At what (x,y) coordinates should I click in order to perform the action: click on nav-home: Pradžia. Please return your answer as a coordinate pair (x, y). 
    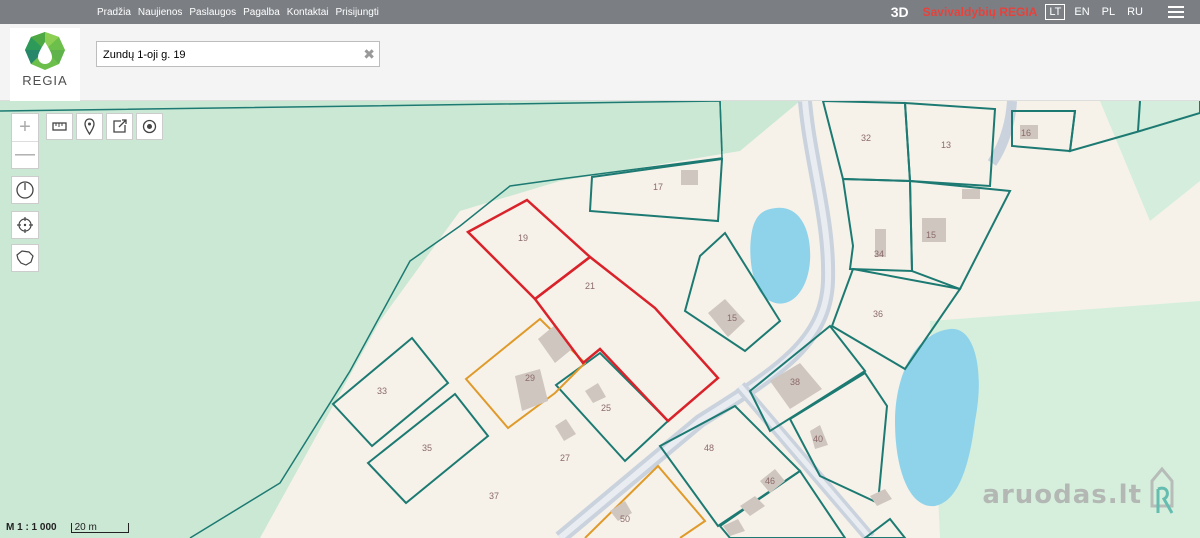
    Looking at the image, I should click on (114, 12).